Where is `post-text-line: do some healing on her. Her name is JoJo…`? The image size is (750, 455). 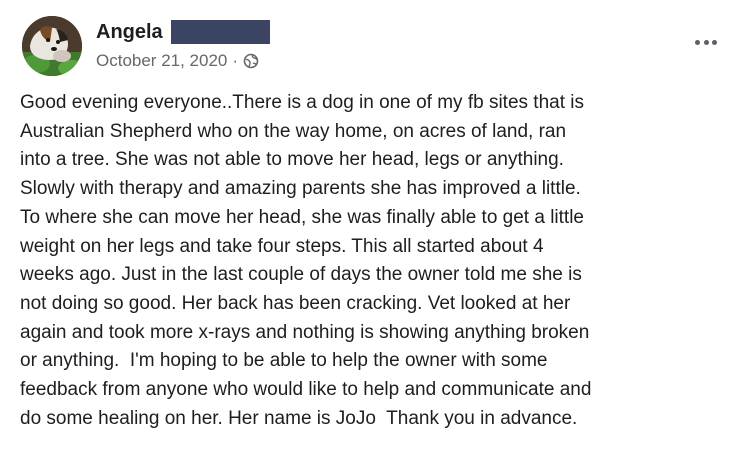 post-text-line: do some healing on her. Her name is JoJo… is located at coordinates (299, 418).